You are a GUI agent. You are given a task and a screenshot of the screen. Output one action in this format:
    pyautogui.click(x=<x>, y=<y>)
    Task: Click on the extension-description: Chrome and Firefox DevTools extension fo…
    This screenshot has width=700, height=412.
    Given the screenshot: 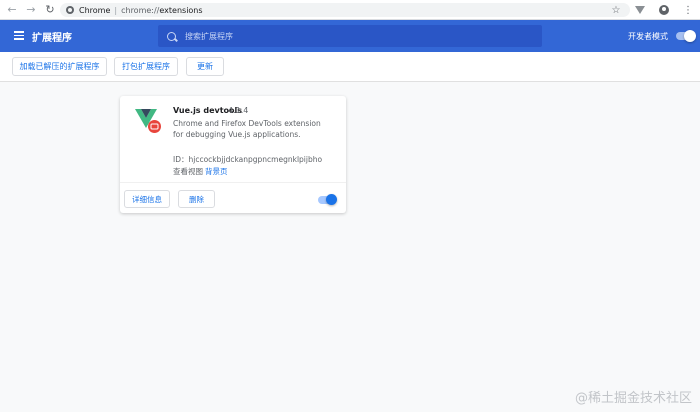 What is the action you would take?
    pyautogui.click(x=247, y=129)
    